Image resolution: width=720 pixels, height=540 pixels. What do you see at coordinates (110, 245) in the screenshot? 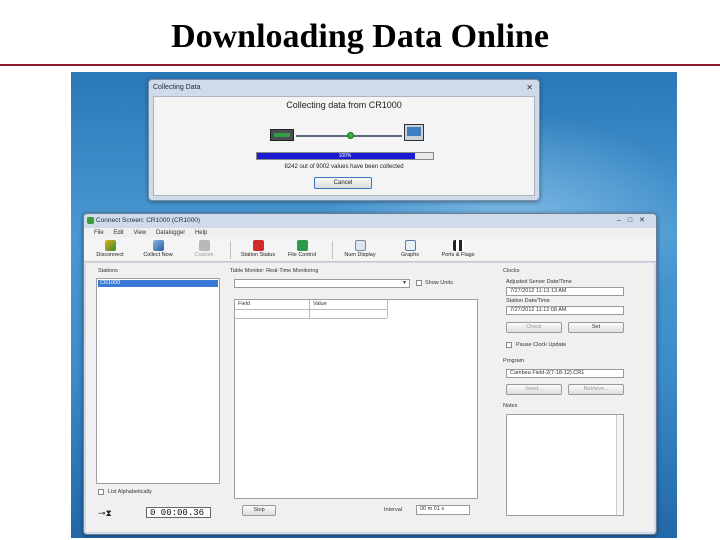
I see `disconnect-icon` at bounding box center [110, 245].